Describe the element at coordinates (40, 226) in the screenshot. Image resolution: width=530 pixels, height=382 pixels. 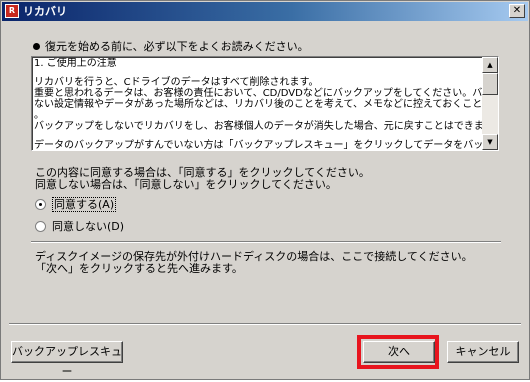
I see `disagree-radio` at that location.